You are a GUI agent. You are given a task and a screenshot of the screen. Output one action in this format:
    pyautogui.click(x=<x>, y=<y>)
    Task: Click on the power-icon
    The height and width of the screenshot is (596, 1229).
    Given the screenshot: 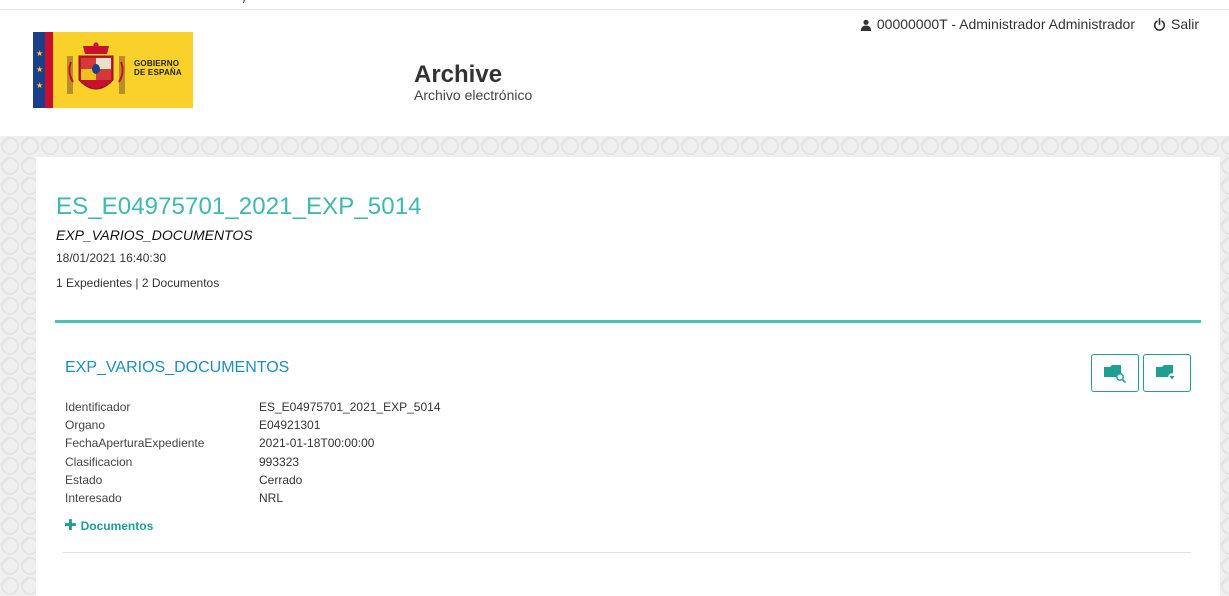 What is the action you would take?
    pyautogui.click(x=1159, y=24)
    